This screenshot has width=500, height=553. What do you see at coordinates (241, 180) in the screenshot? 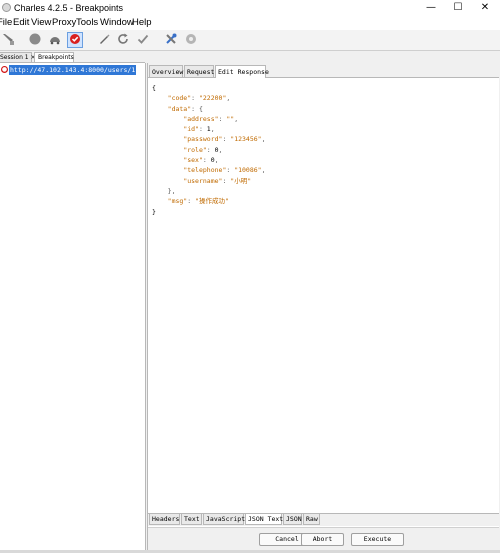
I see `json-val-username: "小明"` at bounding box center [241, 180].